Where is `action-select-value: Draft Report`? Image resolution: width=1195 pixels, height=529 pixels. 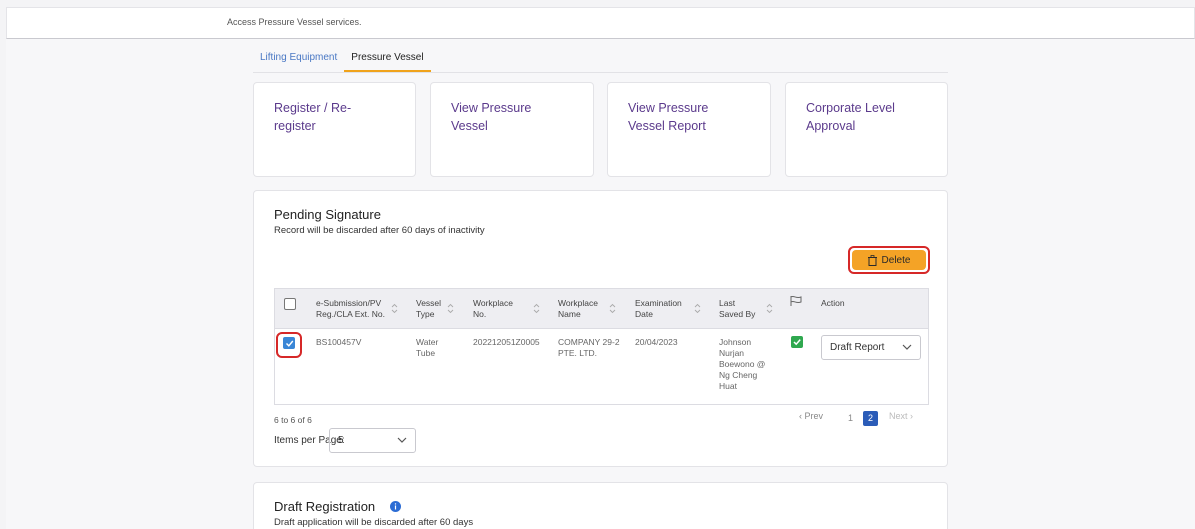
action-select-value: Draft Report is located at coordinates (857, 347).